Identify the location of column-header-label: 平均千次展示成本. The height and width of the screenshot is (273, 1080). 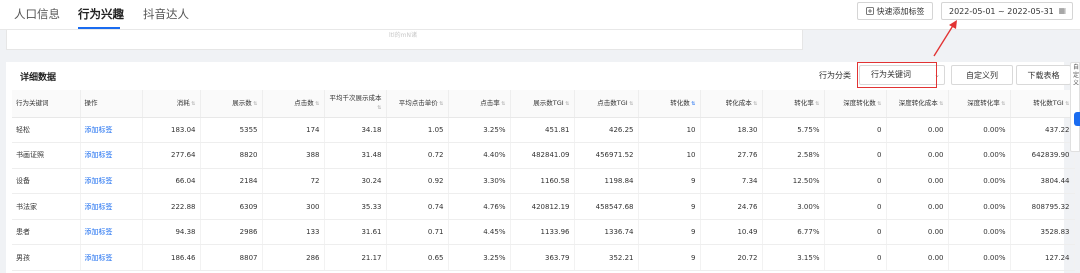
(355, 98).